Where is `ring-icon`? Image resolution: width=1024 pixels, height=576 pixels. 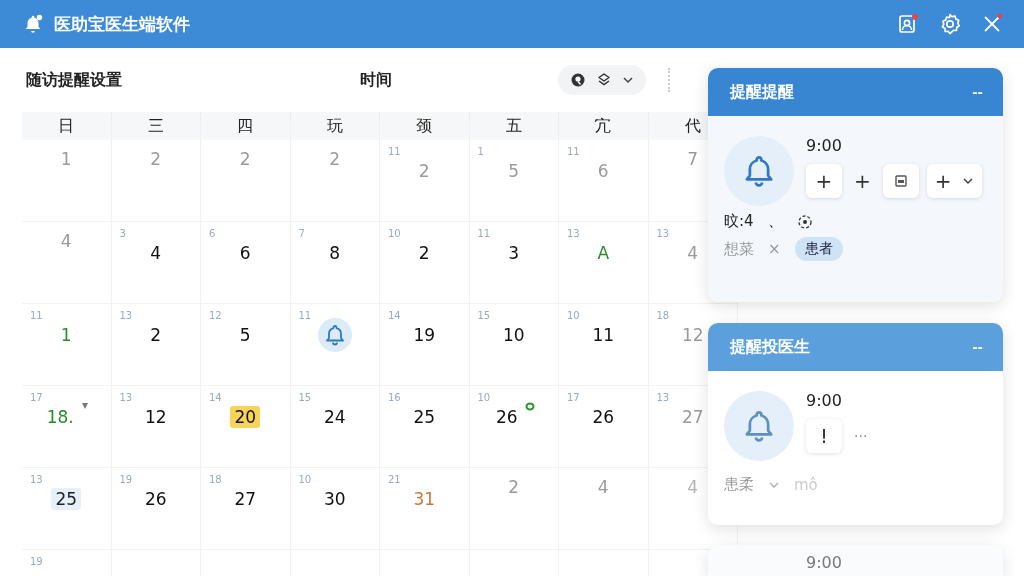 ring-icon is located at coordinates (529, 406).